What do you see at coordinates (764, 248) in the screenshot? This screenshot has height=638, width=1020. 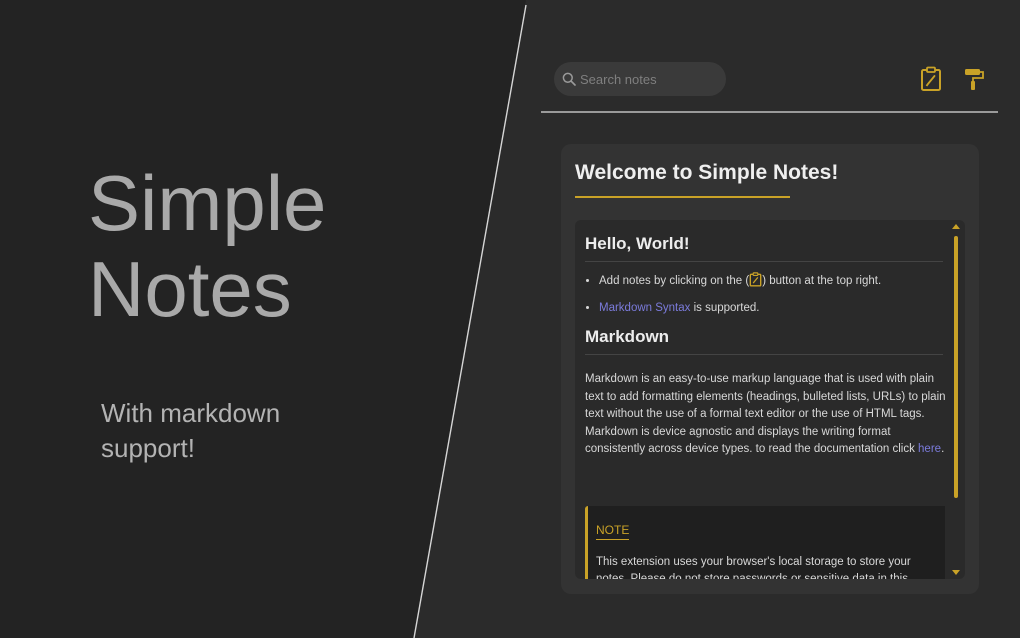 I see `markdown-heading-hello: Hello, World!` at bounding box center [764, 248].